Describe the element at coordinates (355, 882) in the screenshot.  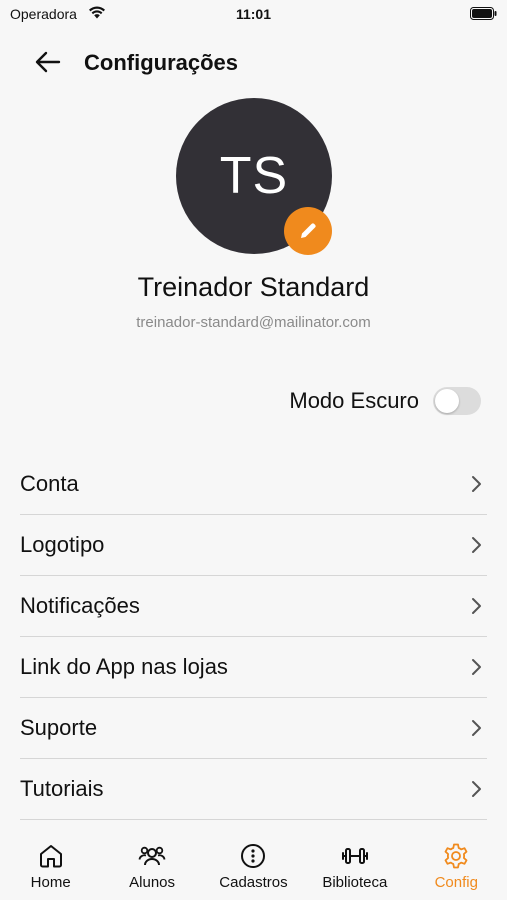
I see `nav-label: Biblioteca` at that location.